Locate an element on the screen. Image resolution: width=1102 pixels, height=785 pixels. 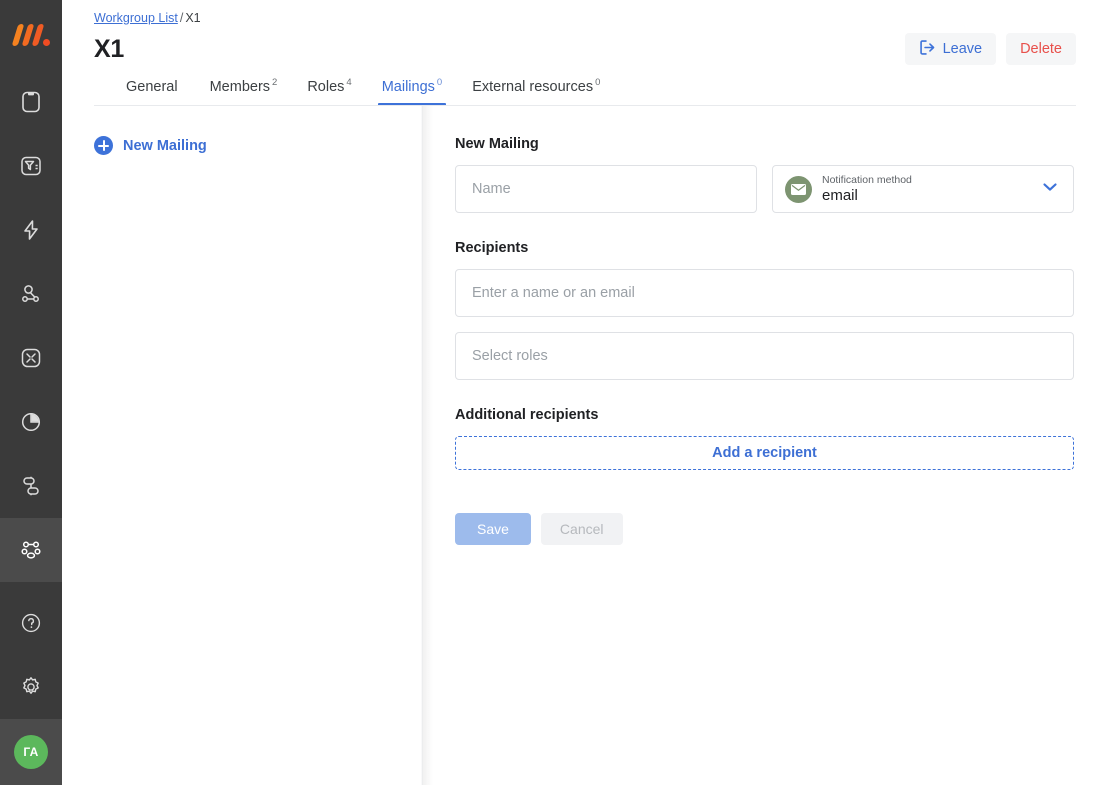
sidebar-item-help is located at coordinates (31, 623).